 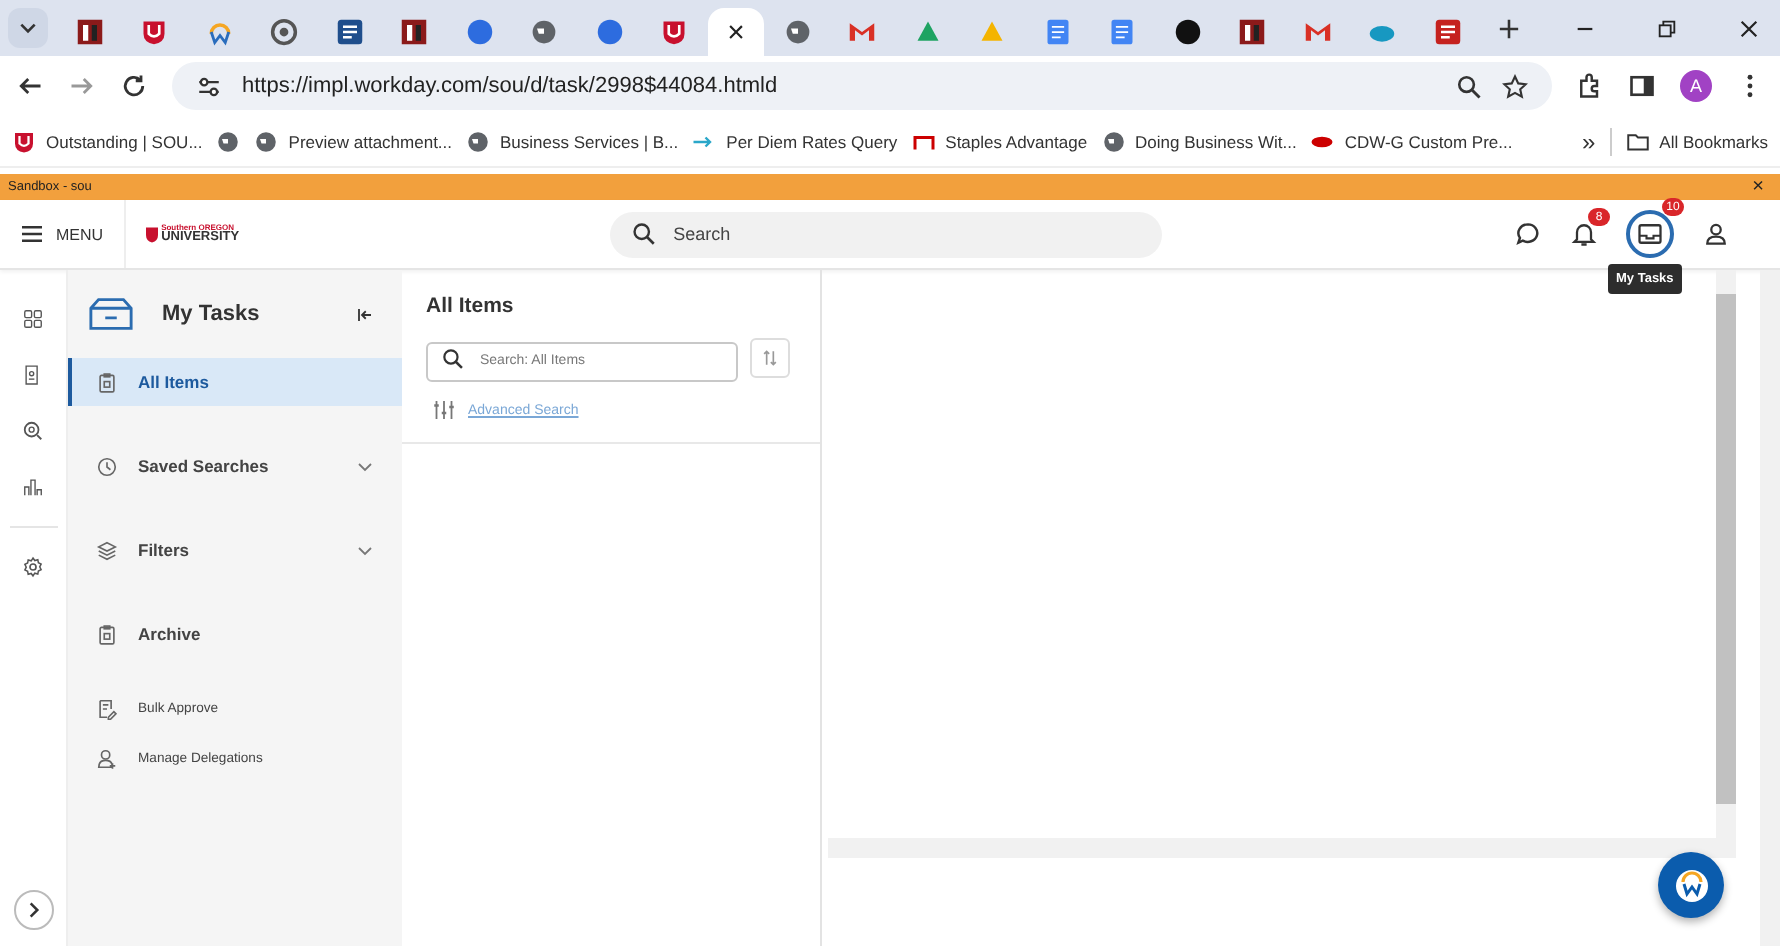 What do you see at coordinates (33, 487) in the screenshot?
I see `bar-chart-icon` at bounding box center [33, 487].